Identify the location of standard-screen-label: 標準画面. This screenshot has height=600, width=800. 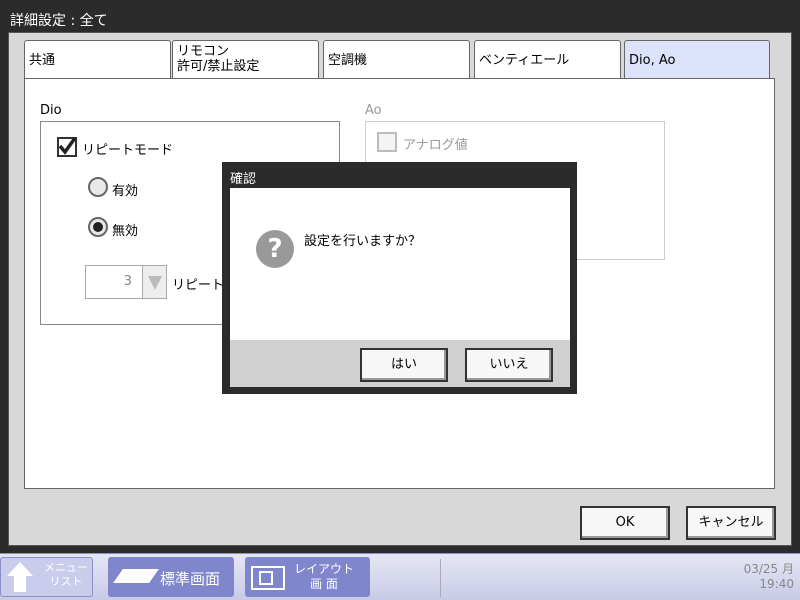
(190, 579).